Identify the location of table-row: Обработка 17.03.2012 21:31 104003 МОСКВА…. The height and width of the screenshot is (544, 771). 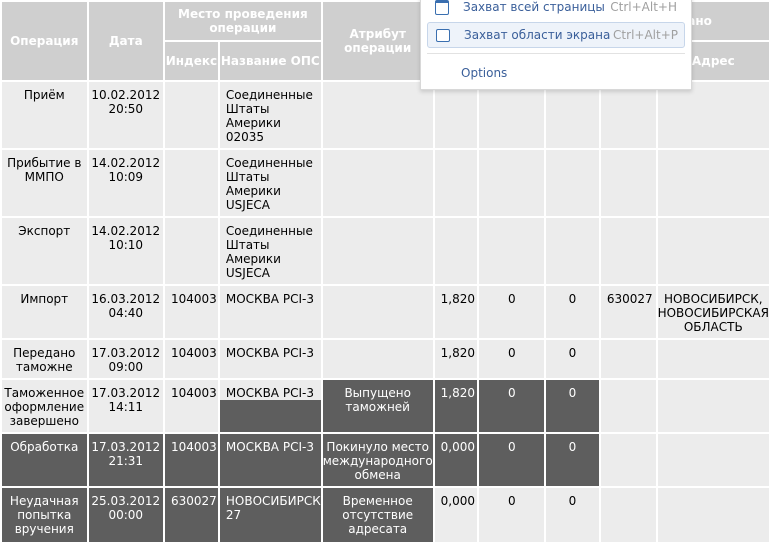
(385, 460).